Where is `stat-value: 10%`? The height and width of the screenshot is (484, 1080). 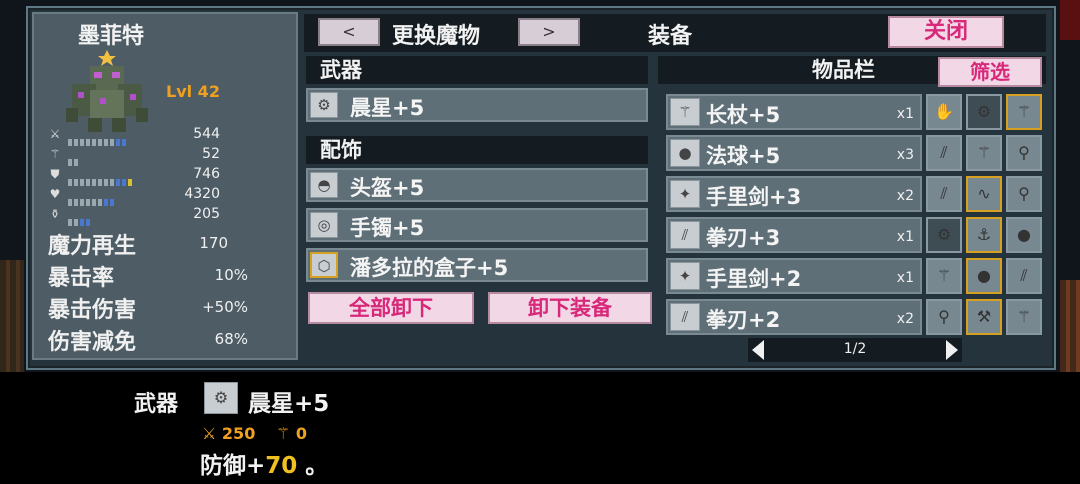 stat-value: 10% is located at coordinates (231, 275).